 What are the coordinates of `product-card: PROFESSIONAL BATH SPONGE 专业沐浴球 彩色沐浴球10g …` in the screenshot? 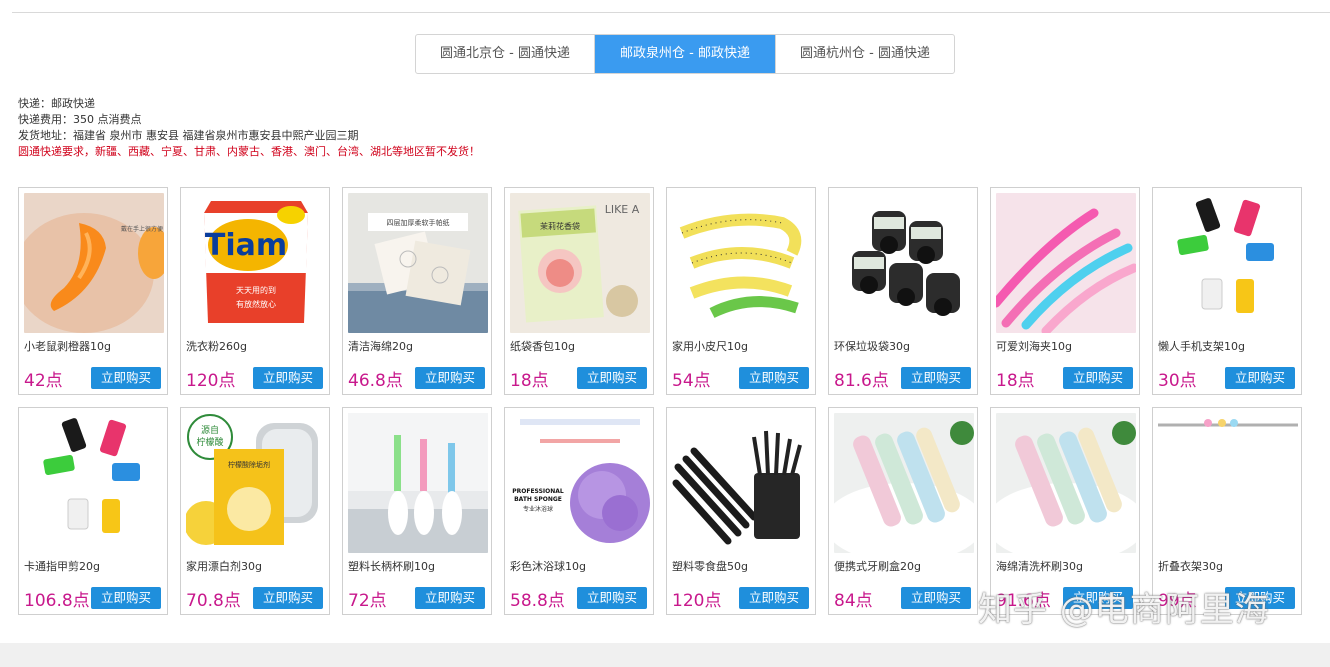 It's located at (579, 511).